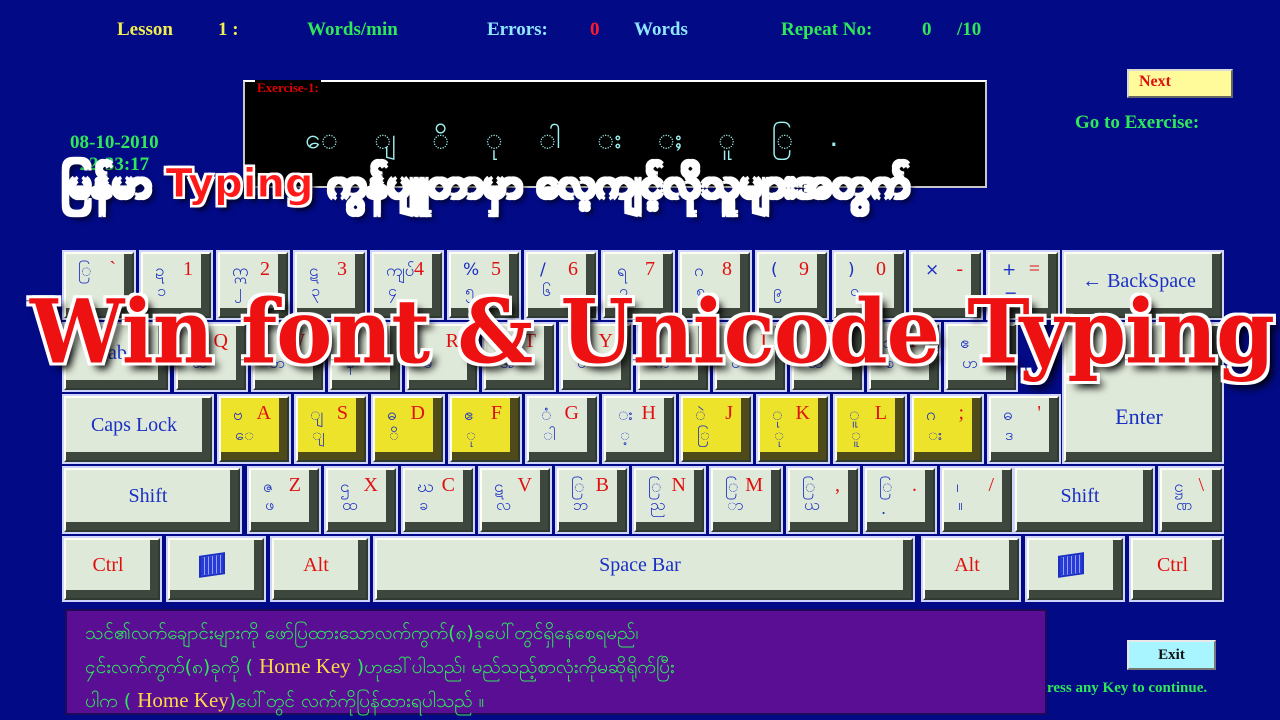  Describe the element at coordinates (639, 429) in the screenshot. I see `key-row3-5: း H့` at that location.